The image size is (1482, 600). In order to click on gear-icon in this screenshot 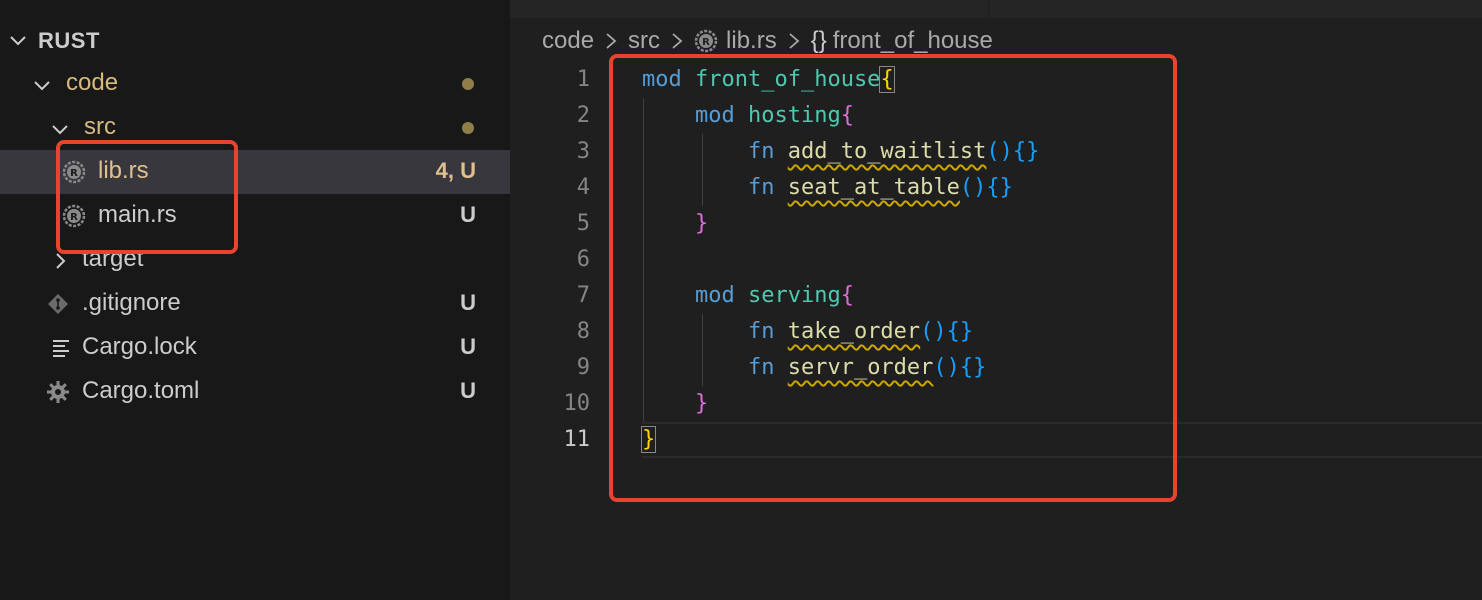, I will do `click(58, 394)`.